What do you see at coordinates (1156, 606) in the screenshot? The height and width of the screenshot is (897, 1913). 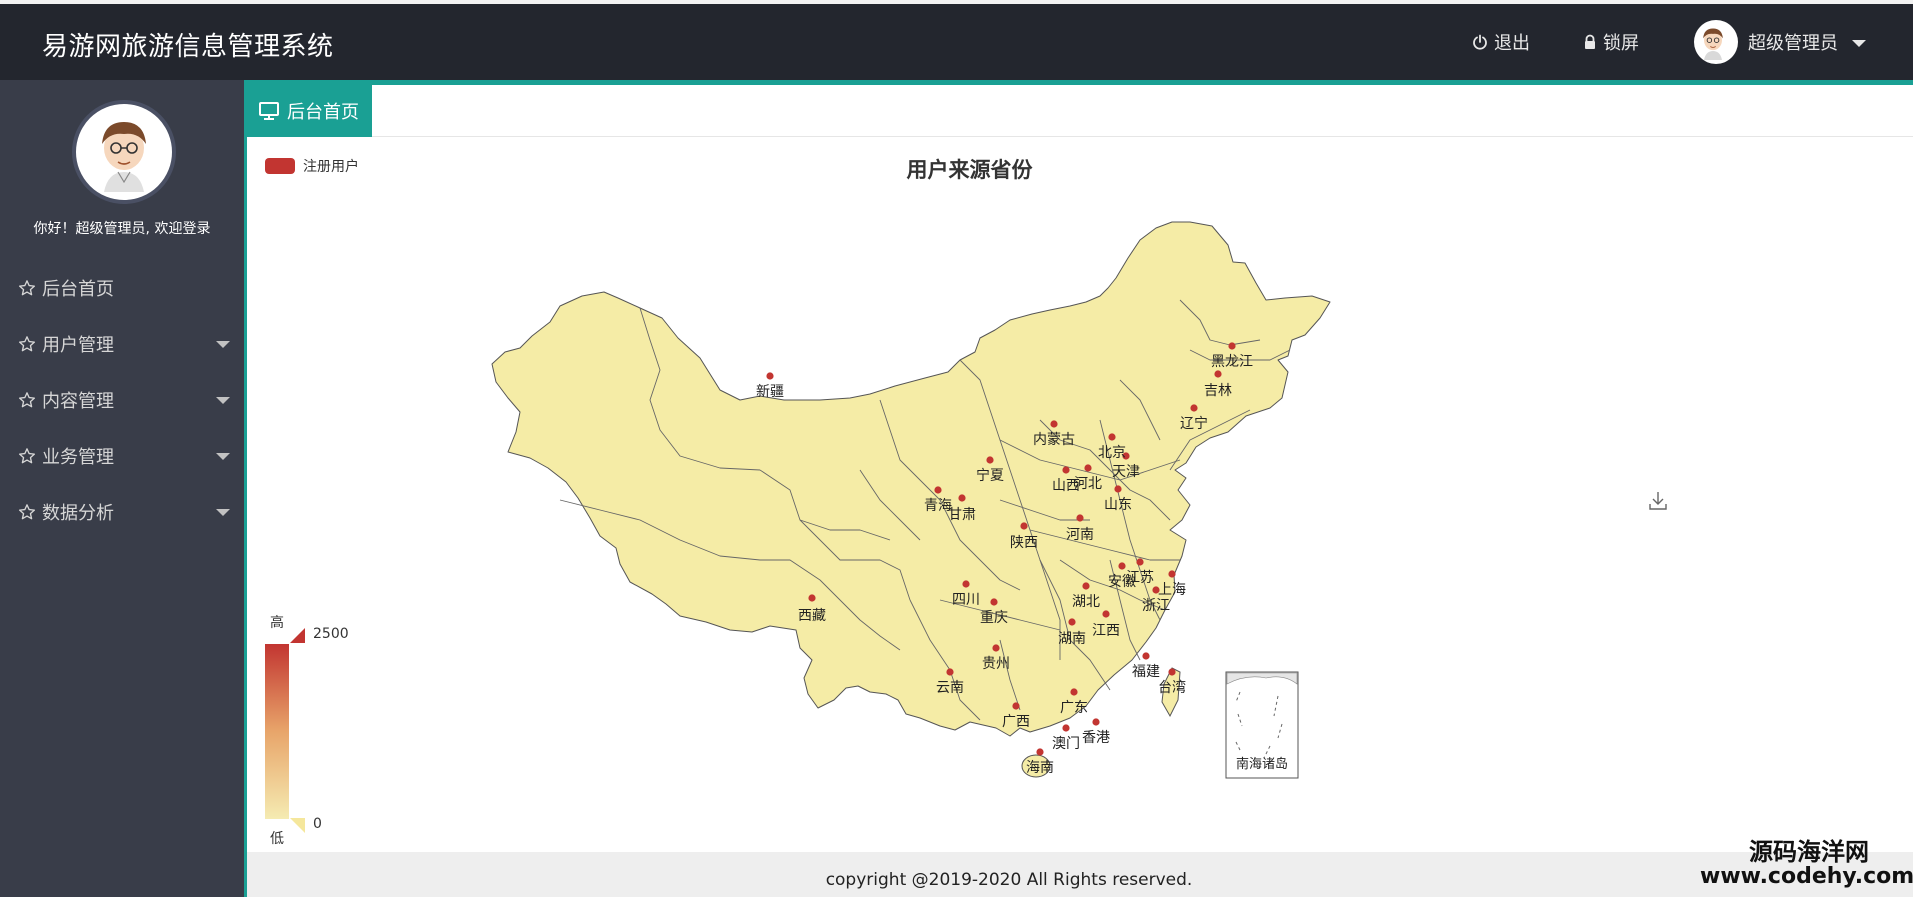 I see `province-label: 浙江` at bounding box center [1156, 606].